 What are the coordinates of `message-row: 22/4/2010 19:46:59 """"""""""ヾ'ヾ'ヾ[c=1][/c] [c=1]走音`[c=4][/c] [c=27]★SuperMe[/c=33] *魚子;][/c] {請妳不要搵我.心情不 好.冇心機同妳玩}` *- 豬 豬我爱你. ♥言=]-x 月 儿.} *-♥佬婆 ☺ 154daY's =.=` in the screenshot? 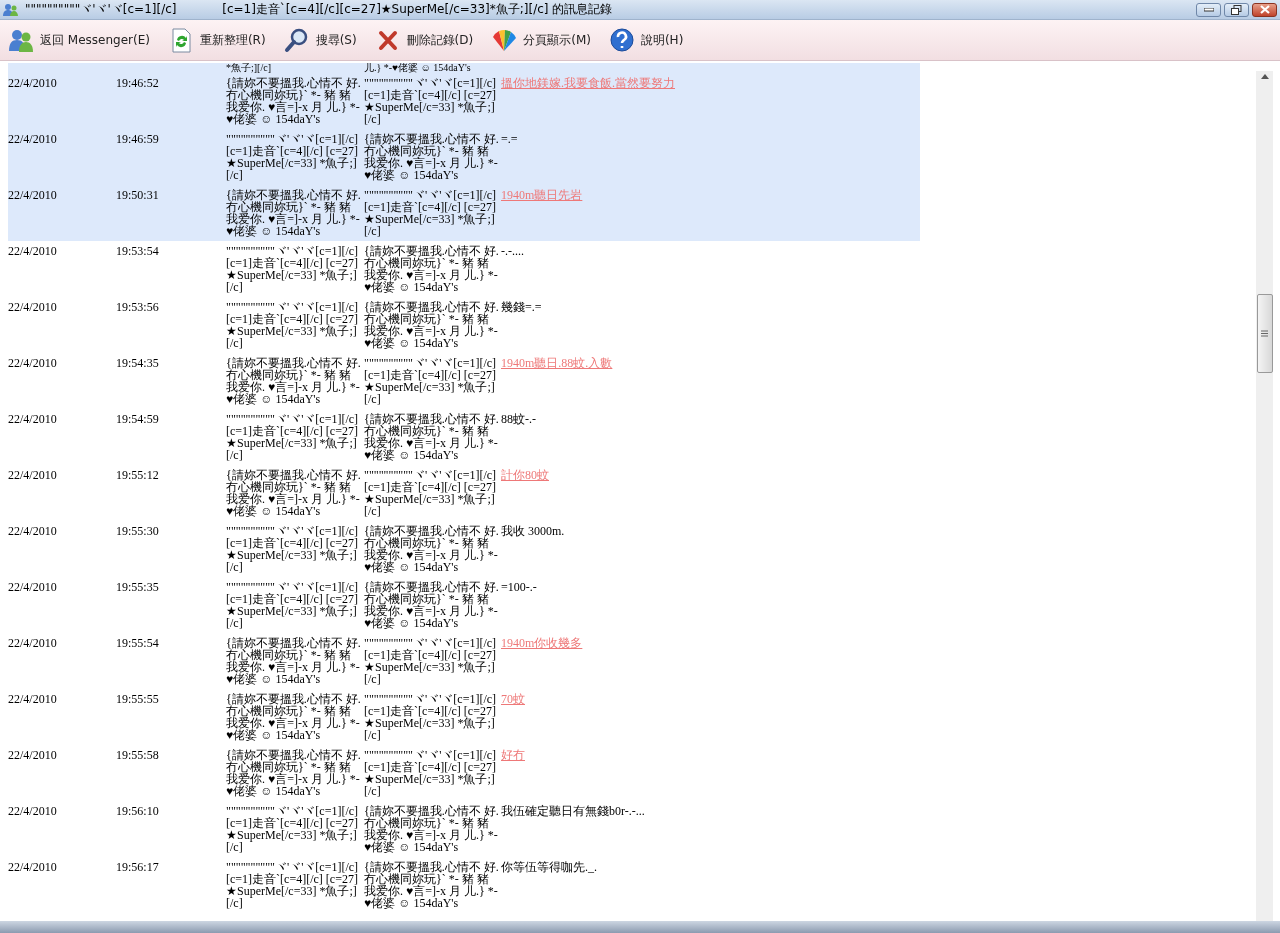 It's located at (464, 157).